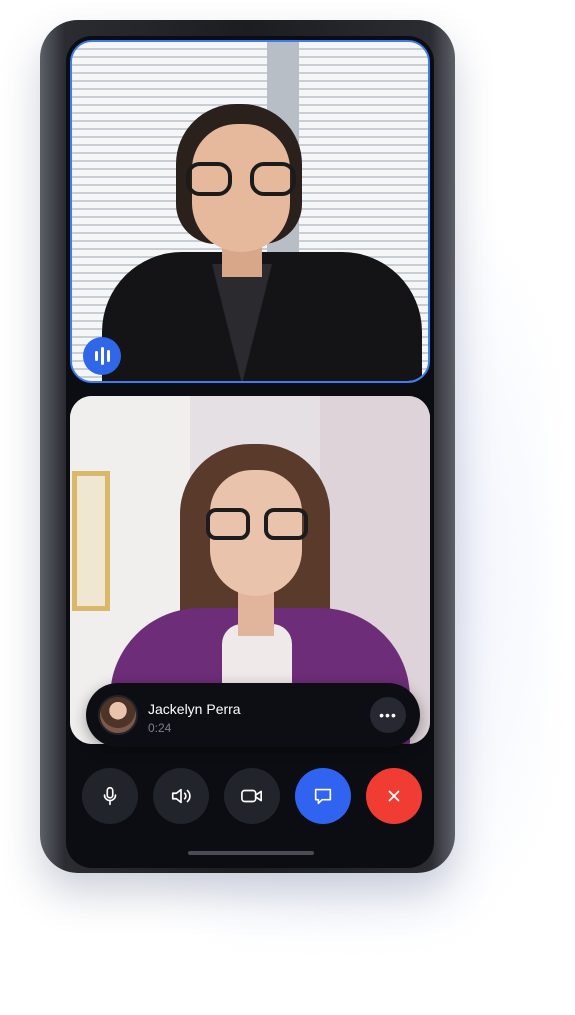 Image resolution: width=575 pixels, height=1015 pixels. I want to click on video-camera-icon, so click(251, 796).